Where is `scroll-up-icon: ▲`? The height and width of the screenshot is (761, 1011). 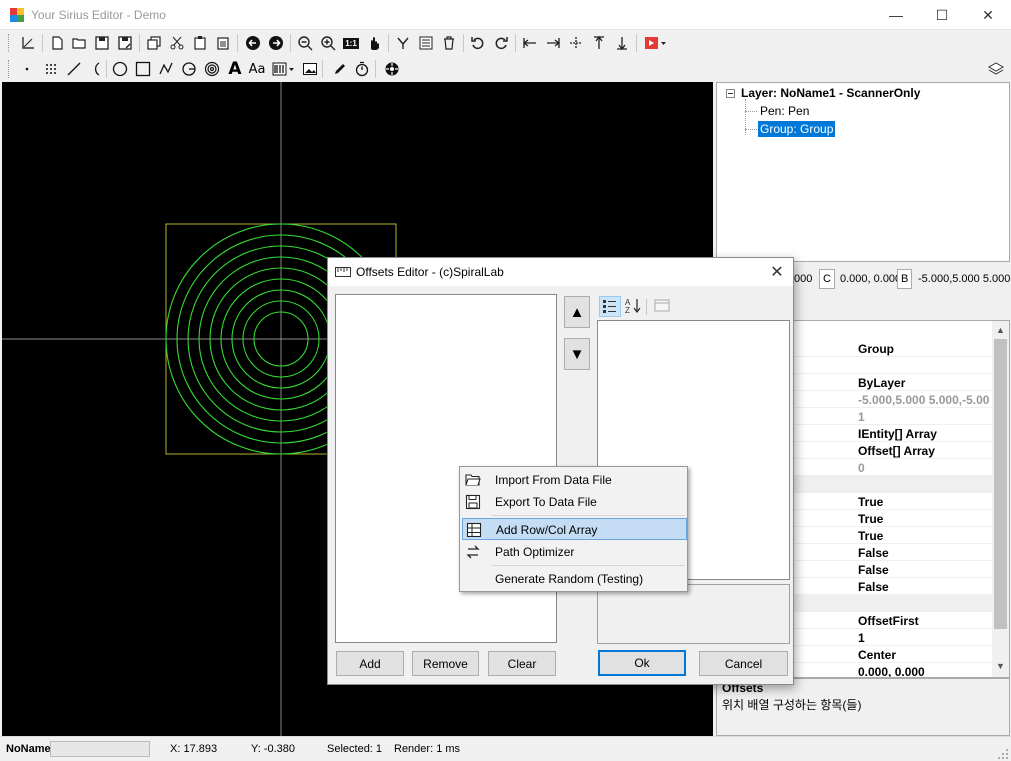 scroll-up-icon: ▲ is located at coordinates (1000, 330).